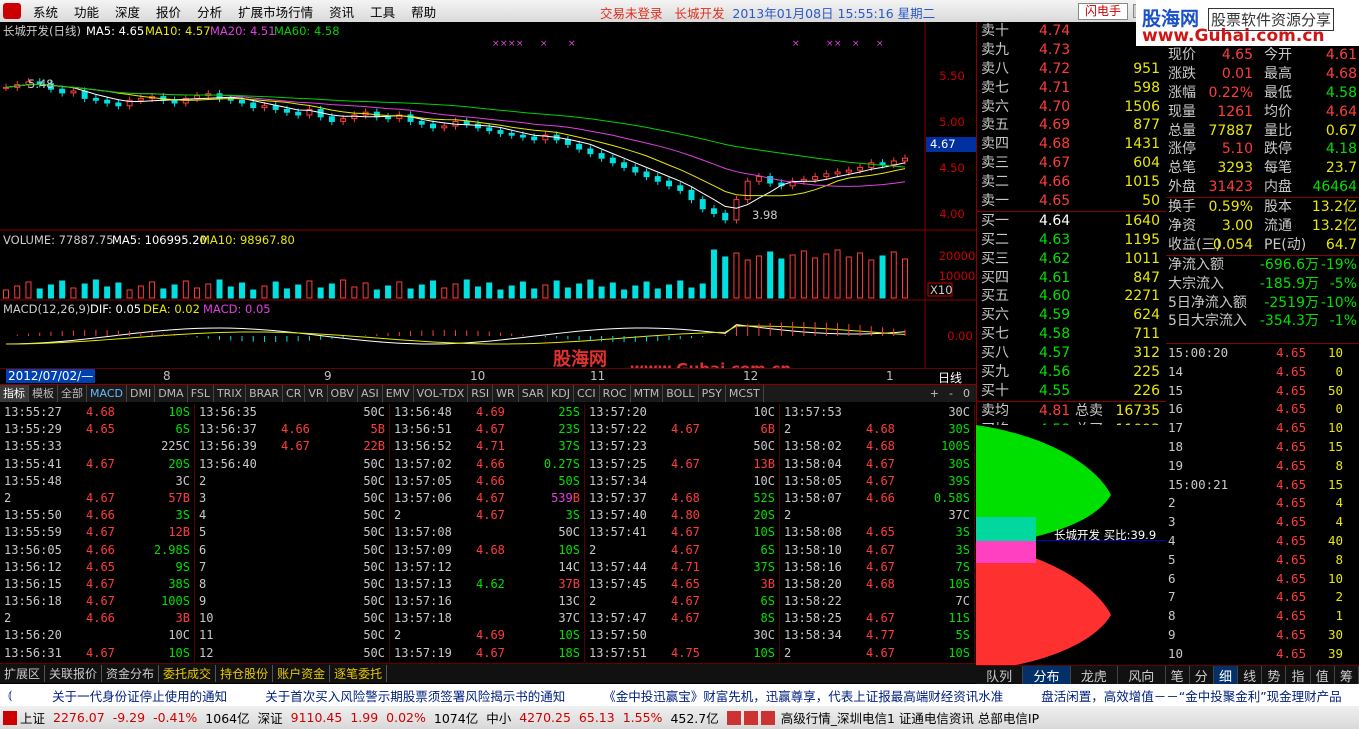 The width and height of the screenshot is (1359, 729). What do you see at coordinates (14, 393) in the screenshot?
I see `tab-指标: 指标` at bounding box center [14, 393].